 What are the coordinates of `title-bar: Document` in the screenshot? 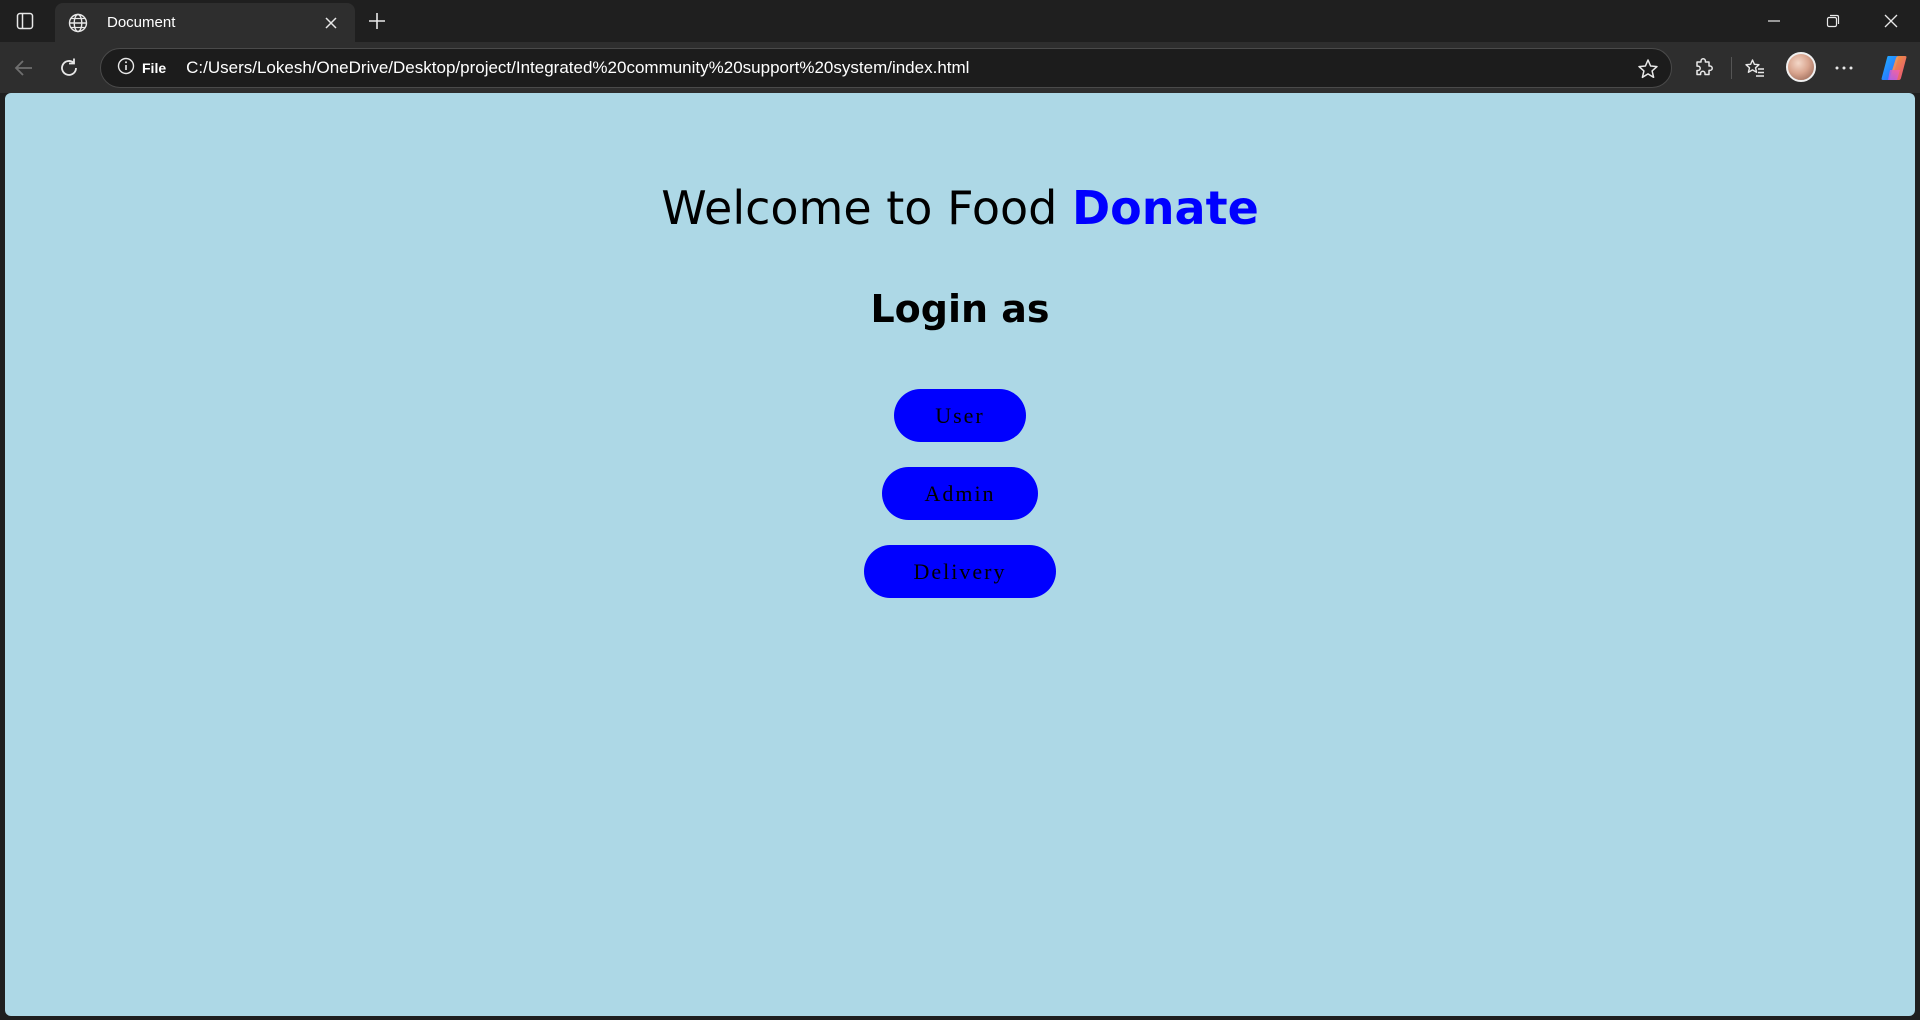 It's located at (960, 21).